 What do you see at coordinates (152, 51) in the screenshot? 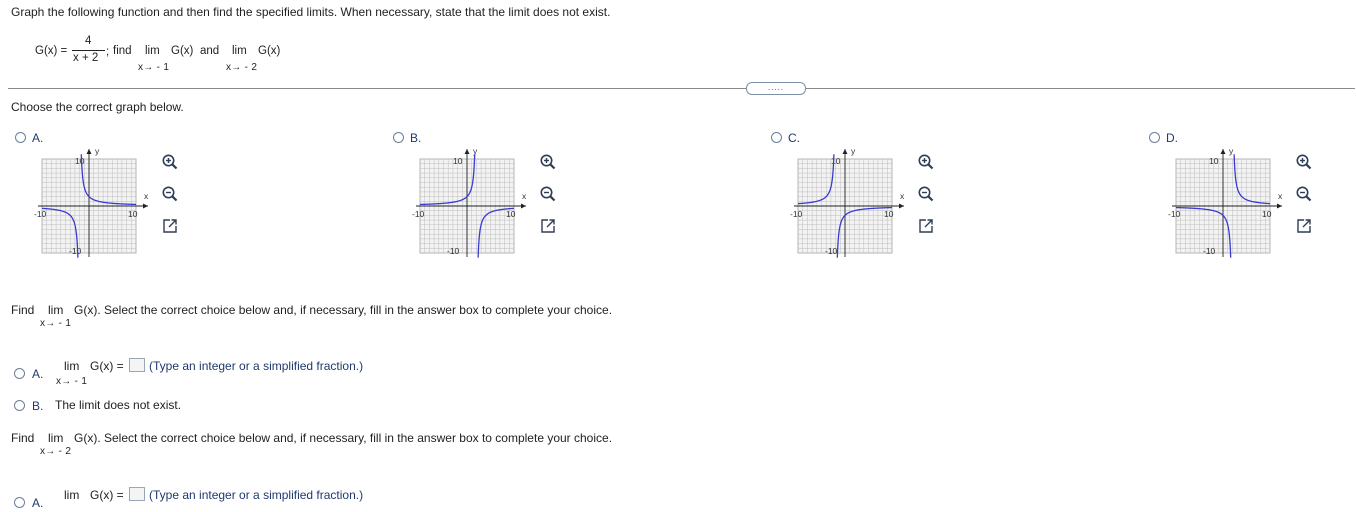
I see `lim-1: lim` at bounding box center [152, 51].